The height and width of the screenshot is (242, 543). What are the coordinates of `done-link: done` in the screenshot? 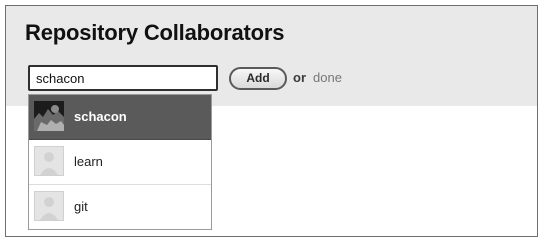 It's located at (327, 77).